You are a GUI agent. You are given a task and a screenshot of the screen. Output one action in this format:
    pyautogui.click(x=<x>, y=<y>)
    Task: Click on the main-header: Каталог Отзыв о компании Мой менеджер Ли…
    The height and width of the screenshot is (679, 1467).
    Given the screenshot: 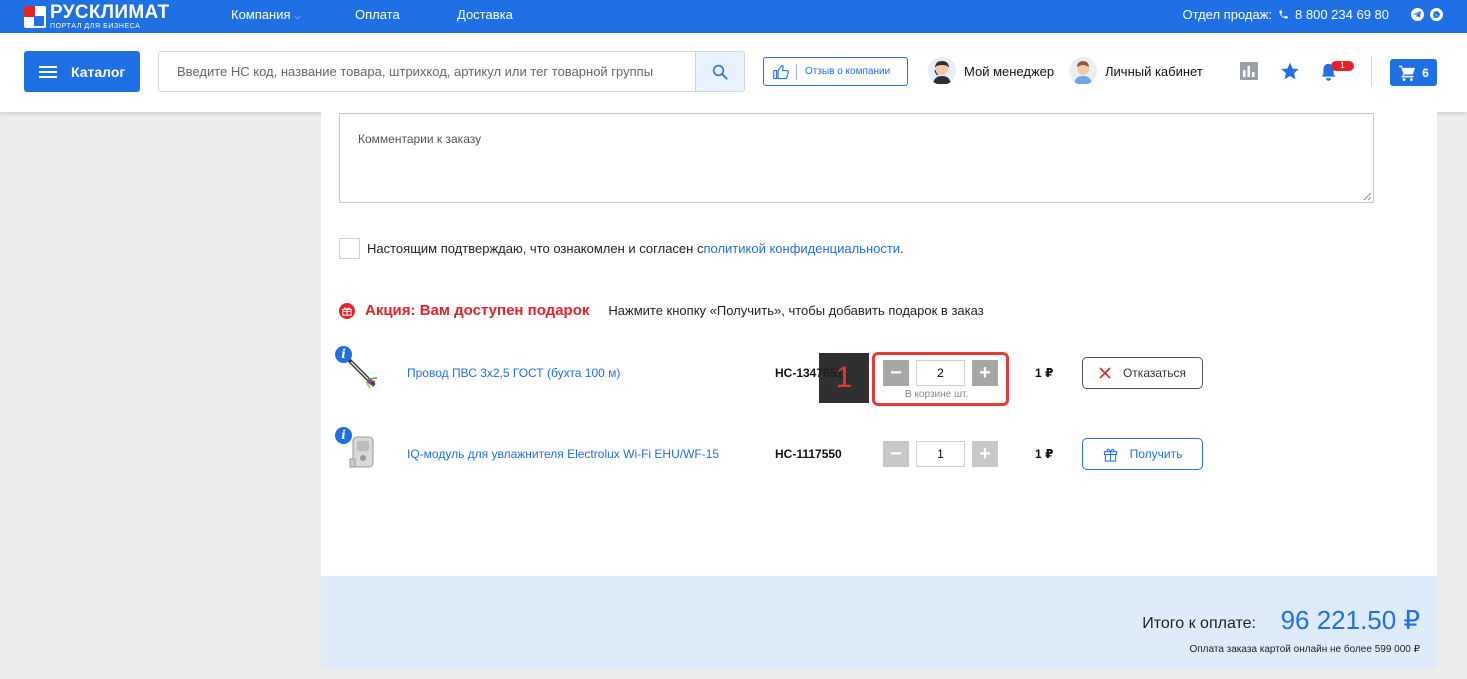 What is the action you would take?
    pyautogui.click(x=733, y=72)
    